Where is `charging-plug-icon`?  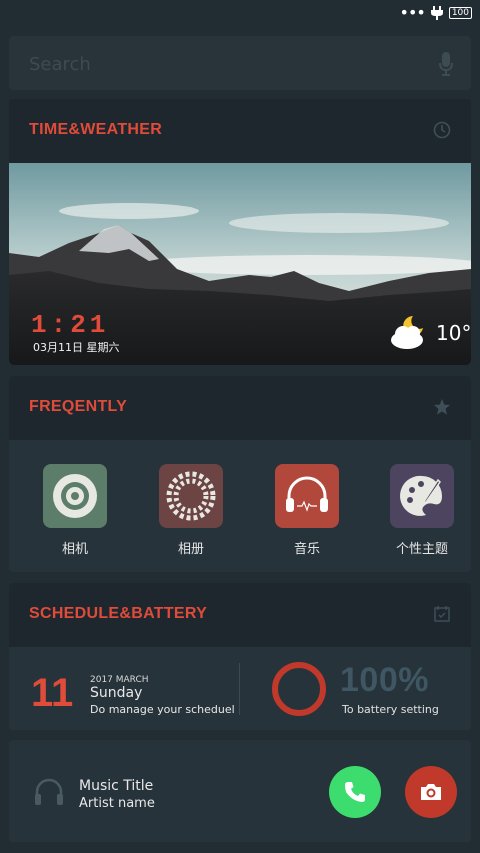
charging-plug-icon is located at coordinates (436, 13).